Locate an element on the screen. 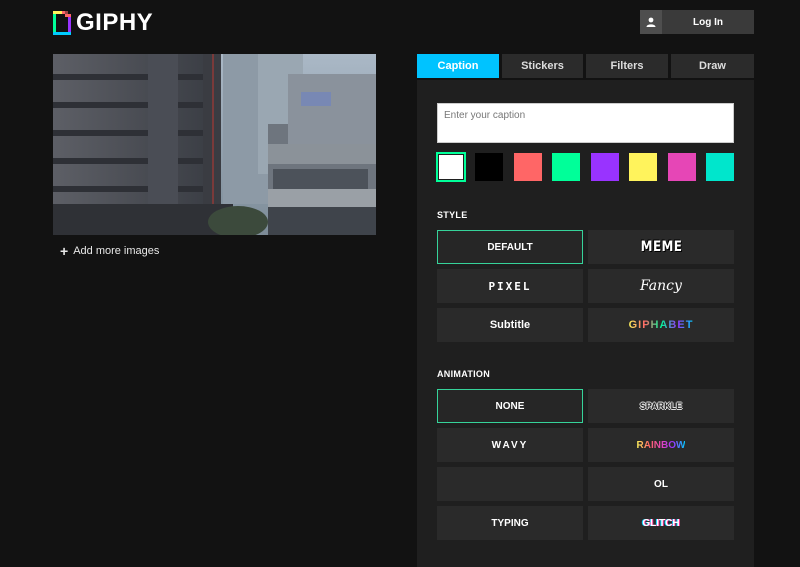 The image size is (800, 567). giphy-logo-icon is located at coordinates (62, 23).